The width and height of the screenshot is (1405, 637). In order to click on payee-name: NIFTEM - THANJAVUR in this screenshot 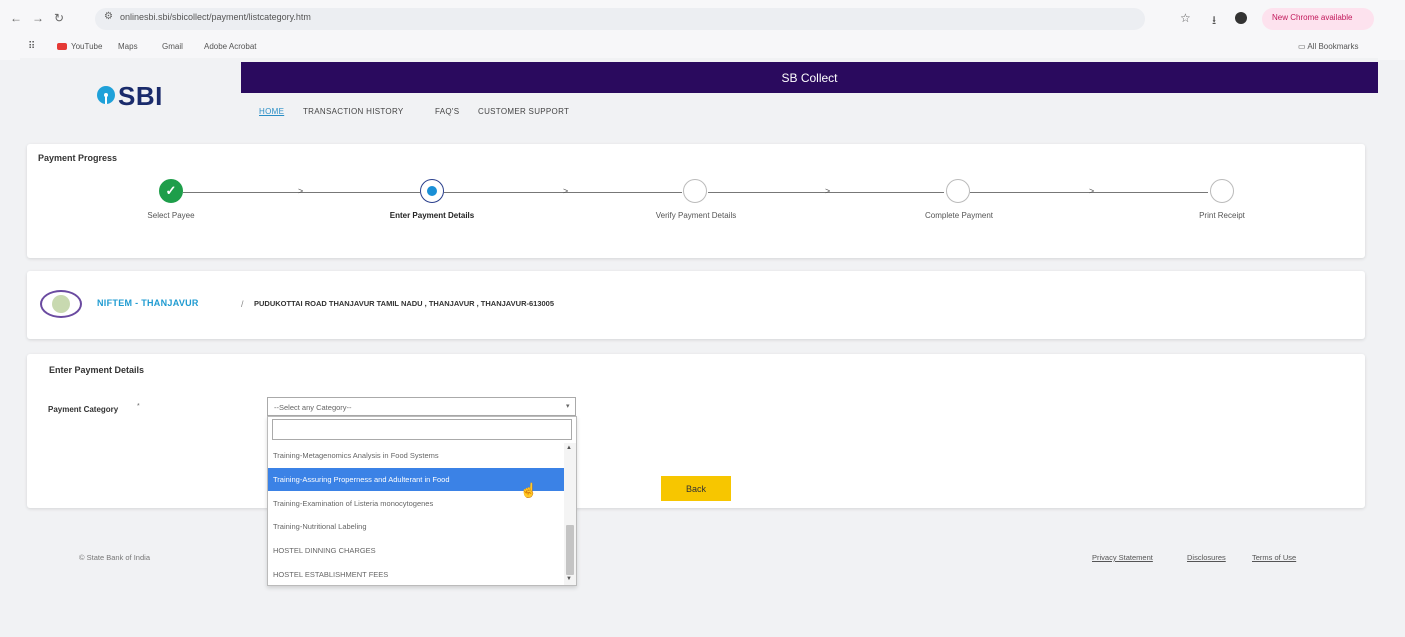, I will do `click(148, 303)`.